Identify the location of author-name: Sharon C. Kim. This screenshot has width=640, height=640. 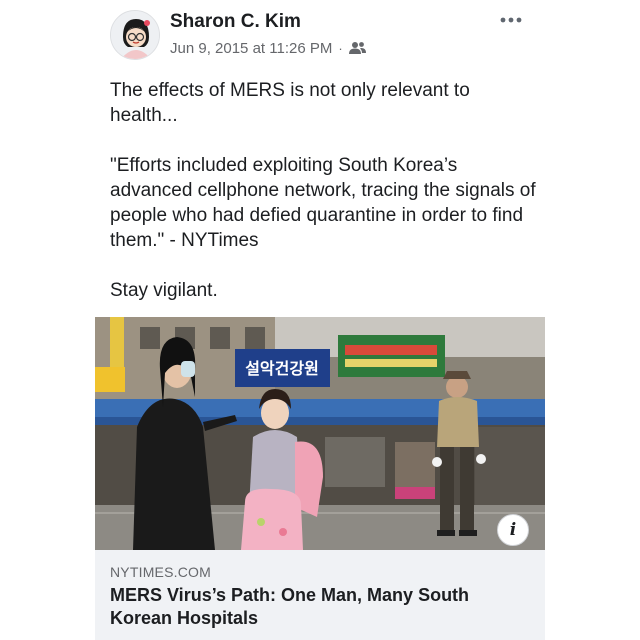
(235, 22).